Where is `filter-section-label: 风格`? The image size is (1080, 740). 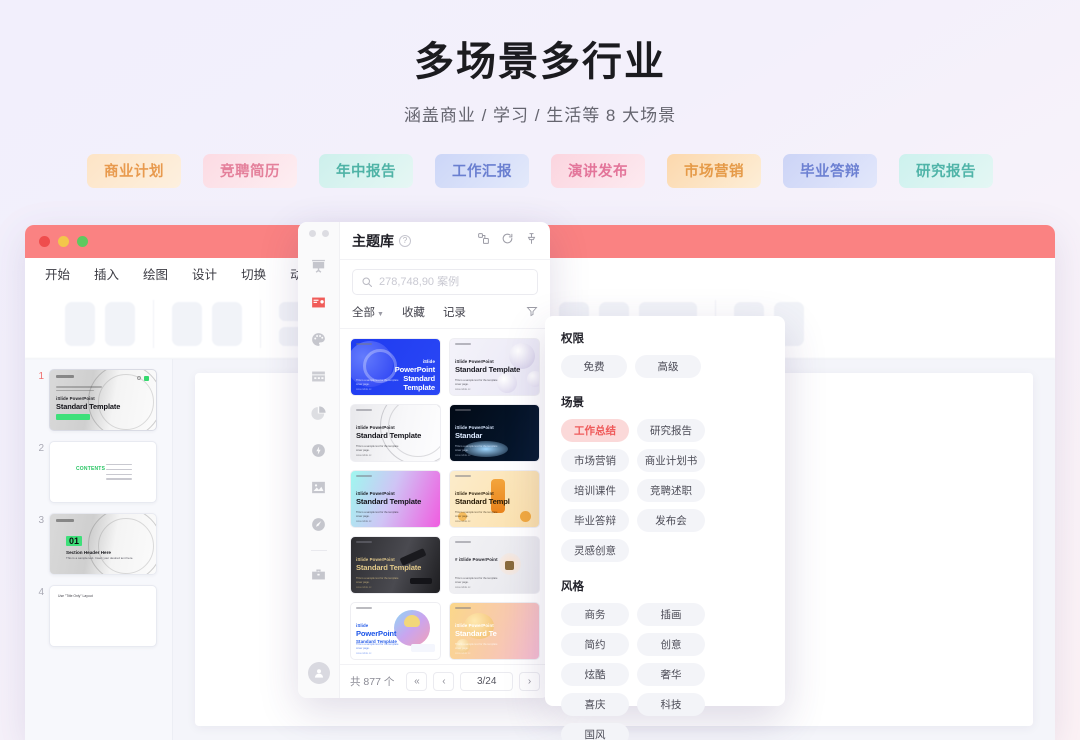
filter-section-label: 风格 is located at coordinates (572, 587).